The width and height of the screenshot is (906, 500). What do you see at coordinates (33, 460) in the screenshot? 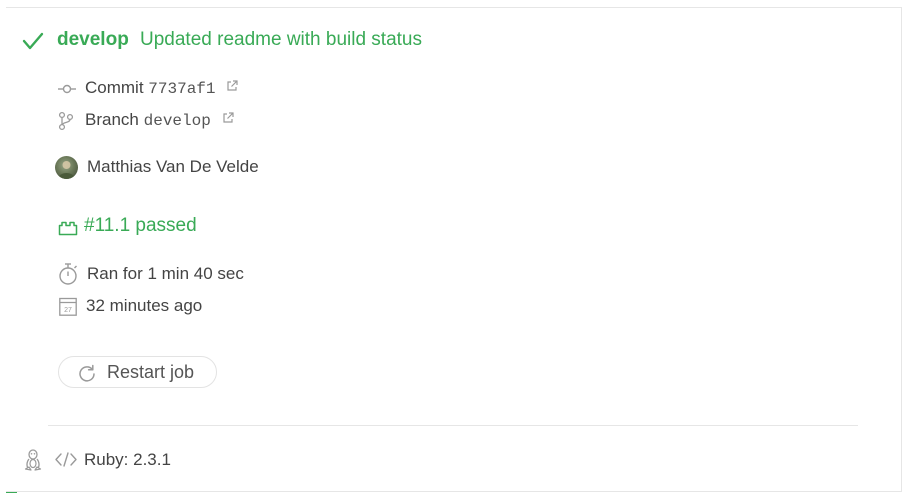
I see `linux-icon` at bounding box center [33, 460].